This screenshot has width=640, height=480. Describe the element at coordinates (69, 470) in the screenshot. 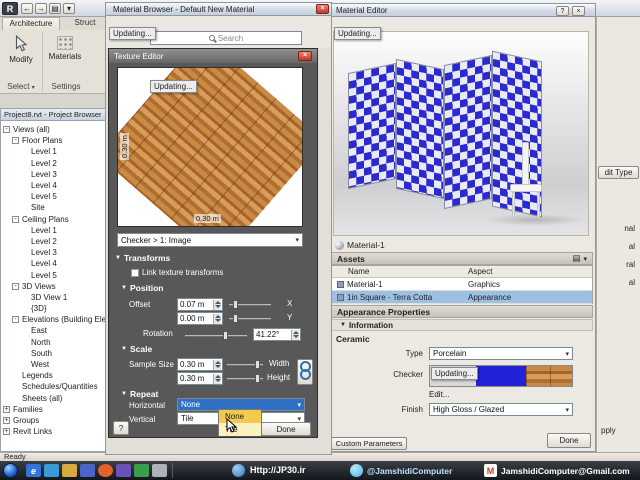

I see `folder-icon` at that location.